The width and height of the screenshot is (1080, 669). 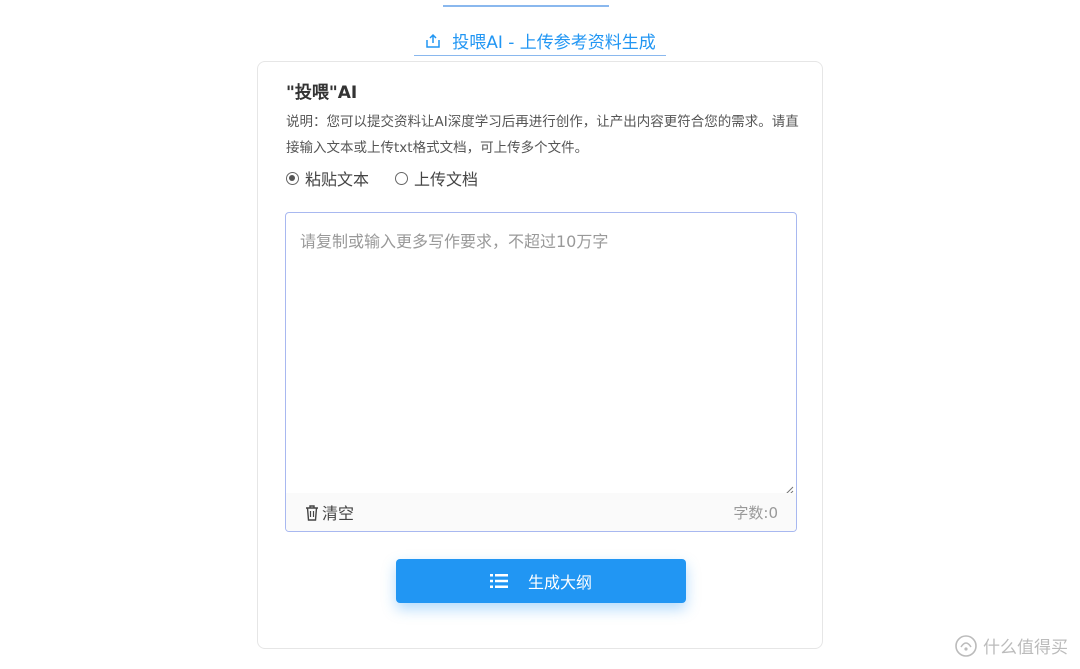 What do you see at coordinates (292, 178) in the screenshot?
I see `radio-checked-icon` at bounding box center [292, 178].